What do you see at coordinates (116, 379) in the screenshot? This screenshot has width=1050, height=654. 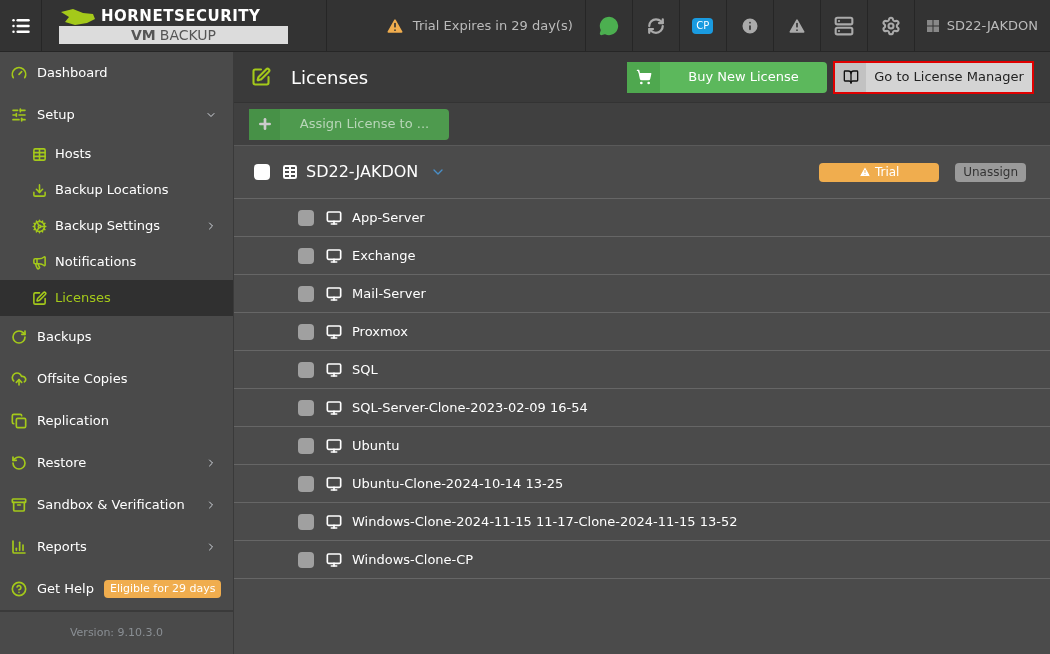 I see `sidebar-item: Offsite Copies` at bounding box center [116, 379].